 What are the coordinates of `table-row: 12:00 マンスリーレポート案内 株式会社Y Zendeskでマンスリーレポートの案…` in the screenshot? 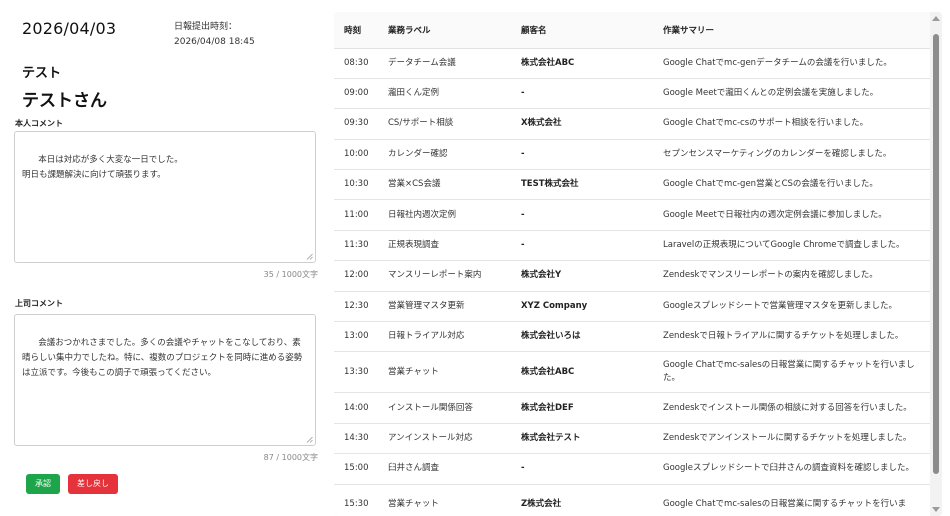 It's located at (632, 276).